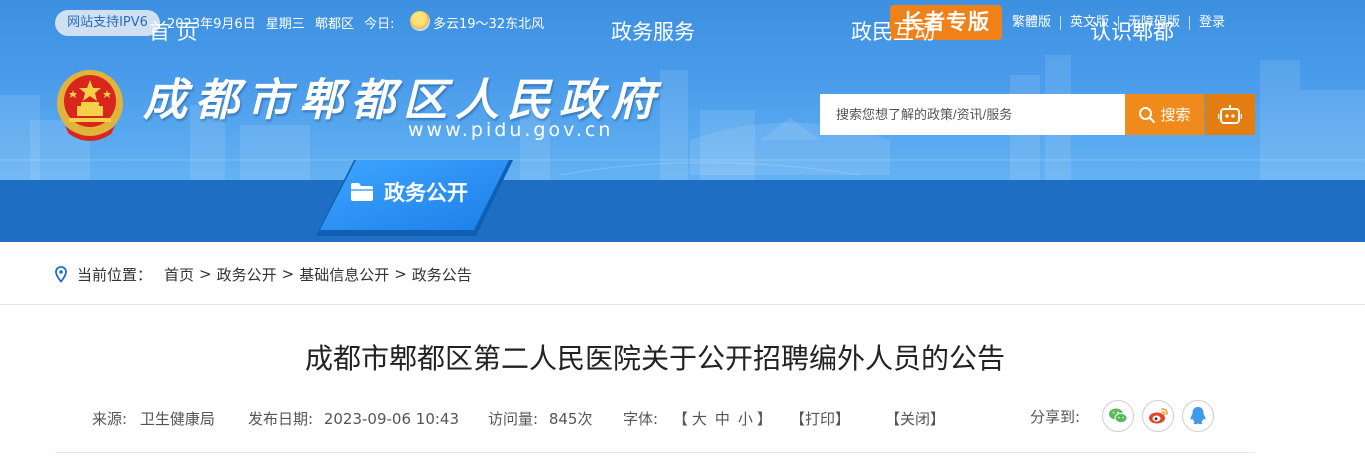 This screenshot has width=1365, height=471. I want to click on share-weibo-button, so click(1158, 416).